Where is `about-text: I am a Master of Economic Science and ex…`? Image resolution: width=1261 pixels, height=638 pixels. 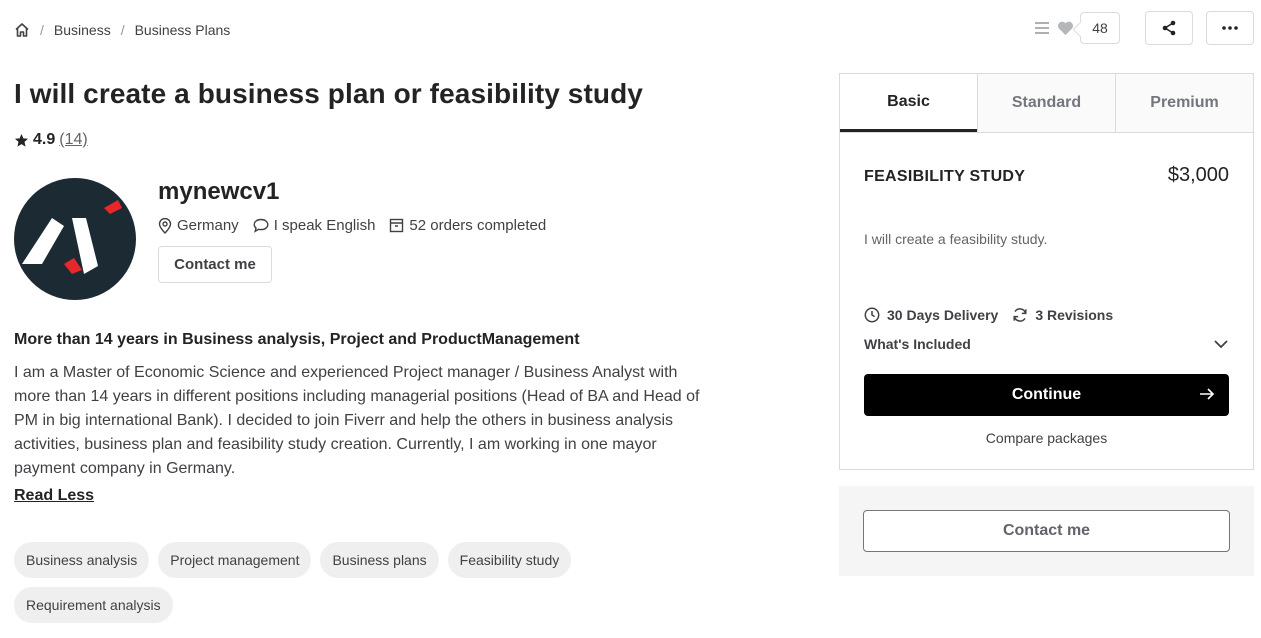 about-text: I am a Master of Economic Science and ex… is located at coordinates (357, 420).